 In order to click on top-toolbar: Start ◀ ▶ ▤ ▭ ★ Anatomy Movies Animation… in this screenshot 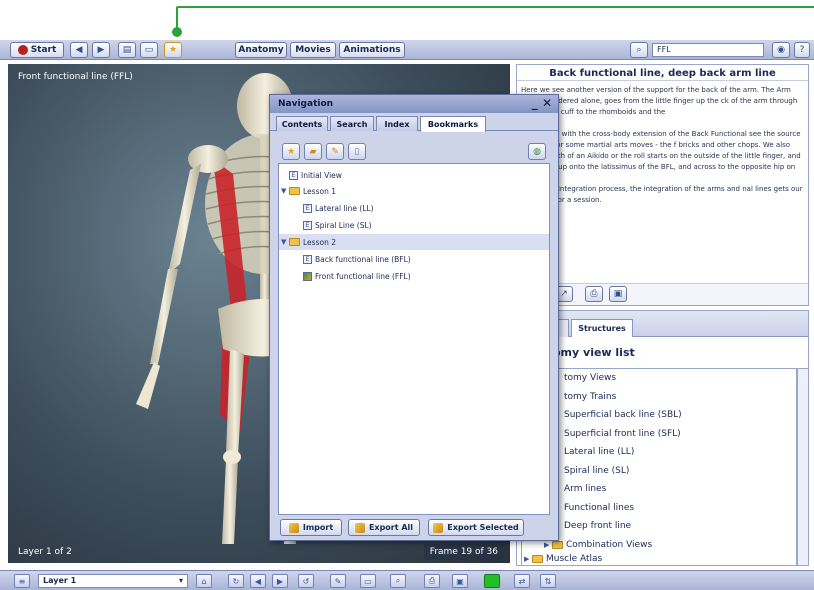, I will do `click(407, 50)`.